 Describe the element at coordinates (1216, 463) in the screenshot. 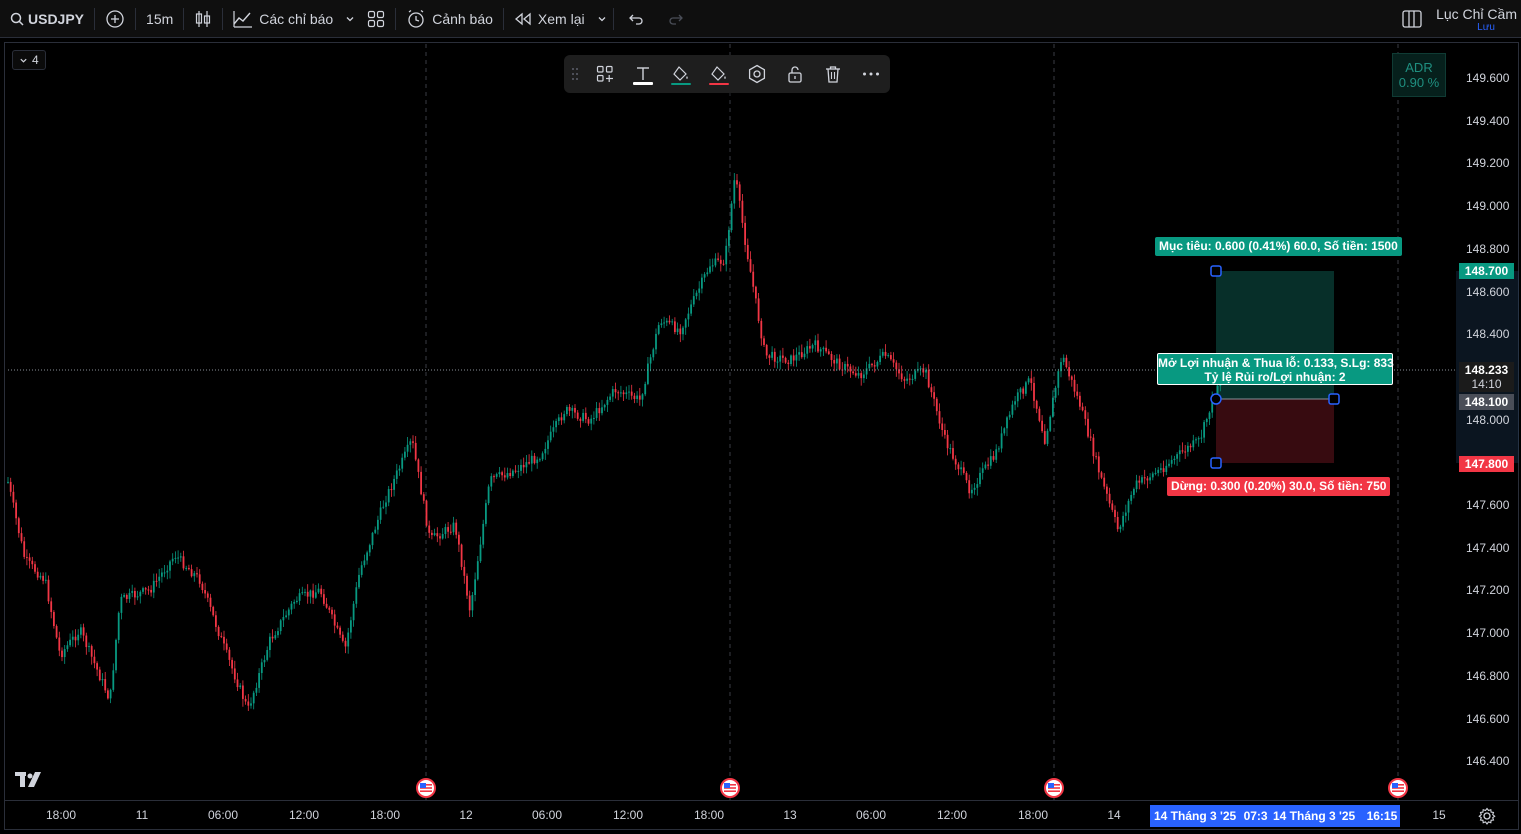

I see `stop-handle` at that location.